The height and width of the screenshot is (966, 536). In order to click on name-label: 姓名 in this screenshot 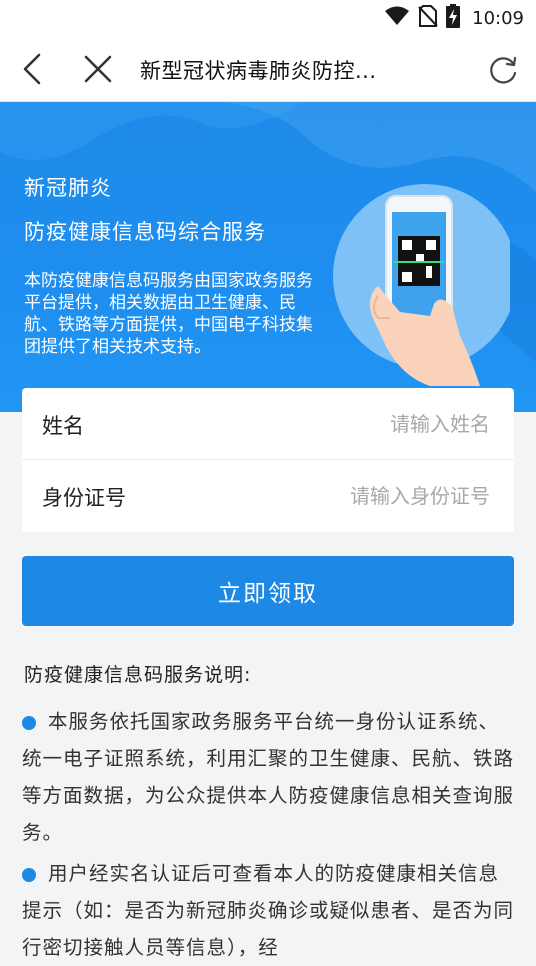, I will do `click(63, 426)`.